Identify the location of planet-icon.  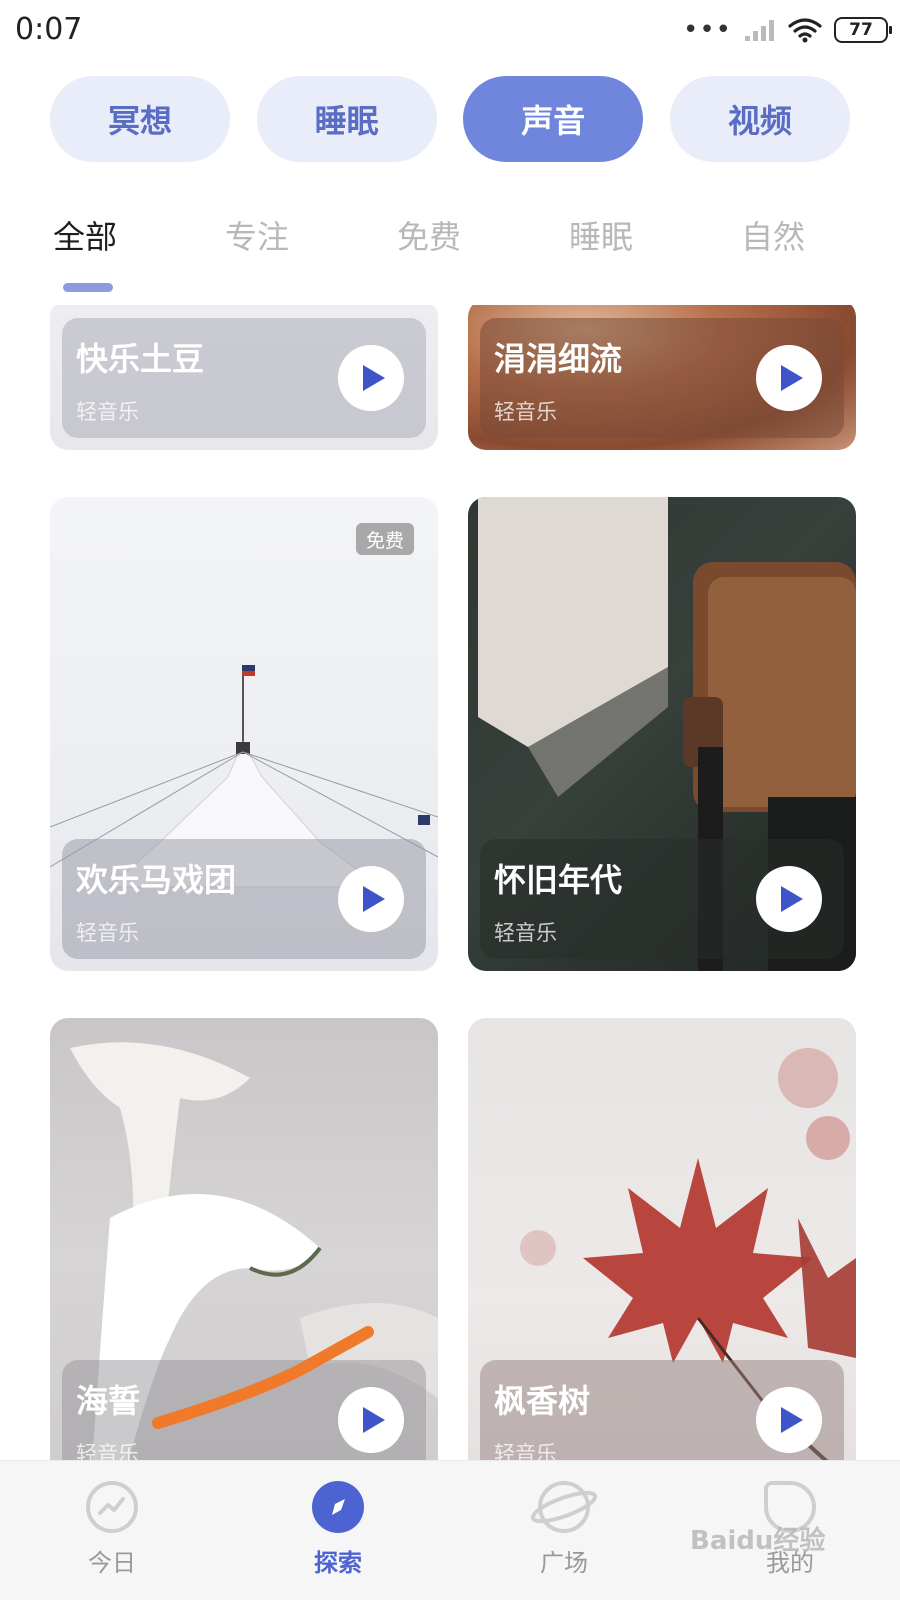
(564, 1507).